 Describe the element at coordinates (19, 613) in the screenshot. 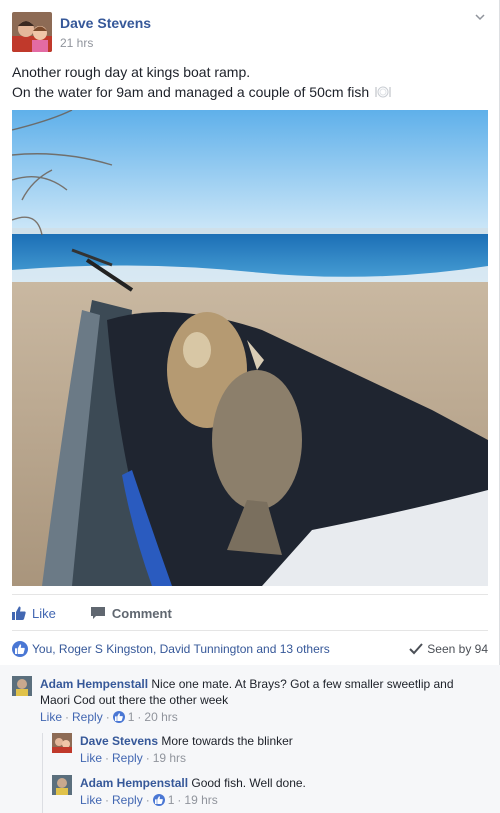

I see `thumbs-up-icon` at that location.